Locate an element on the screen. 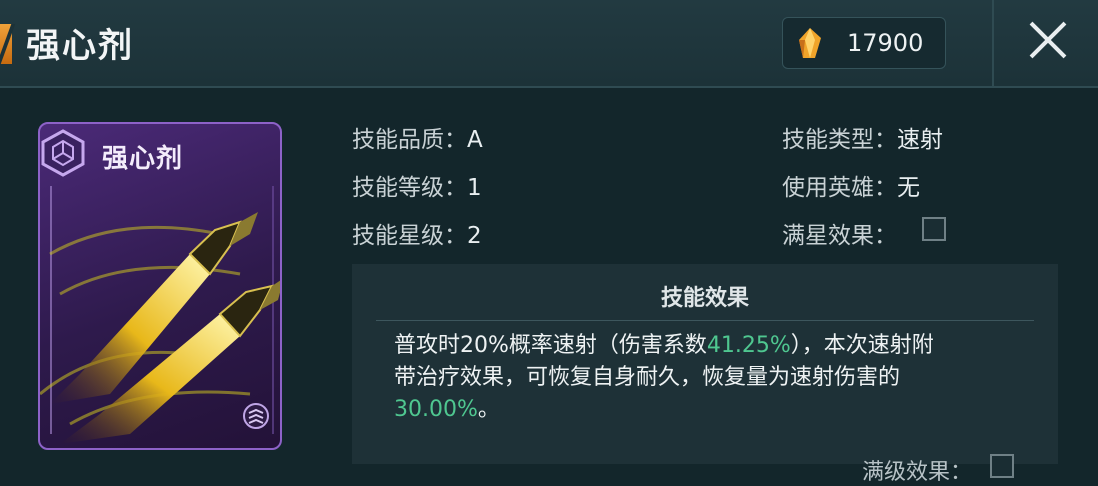 This screenshot has height=486, width=1098. quality-value: A is located at coordinates (475, 140).